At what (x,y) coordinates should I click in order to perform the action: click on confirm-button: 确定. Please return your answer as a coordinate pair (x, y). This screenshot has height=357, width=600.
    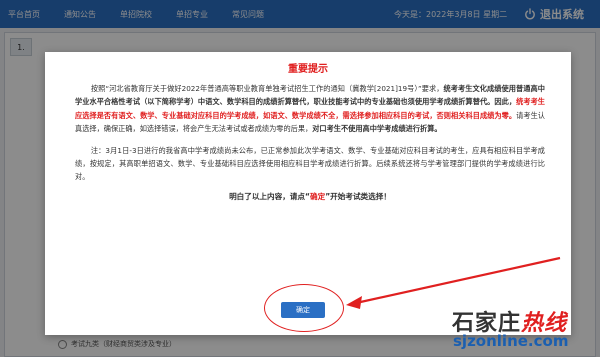
    Looking at the image, I should click on (303, 310).